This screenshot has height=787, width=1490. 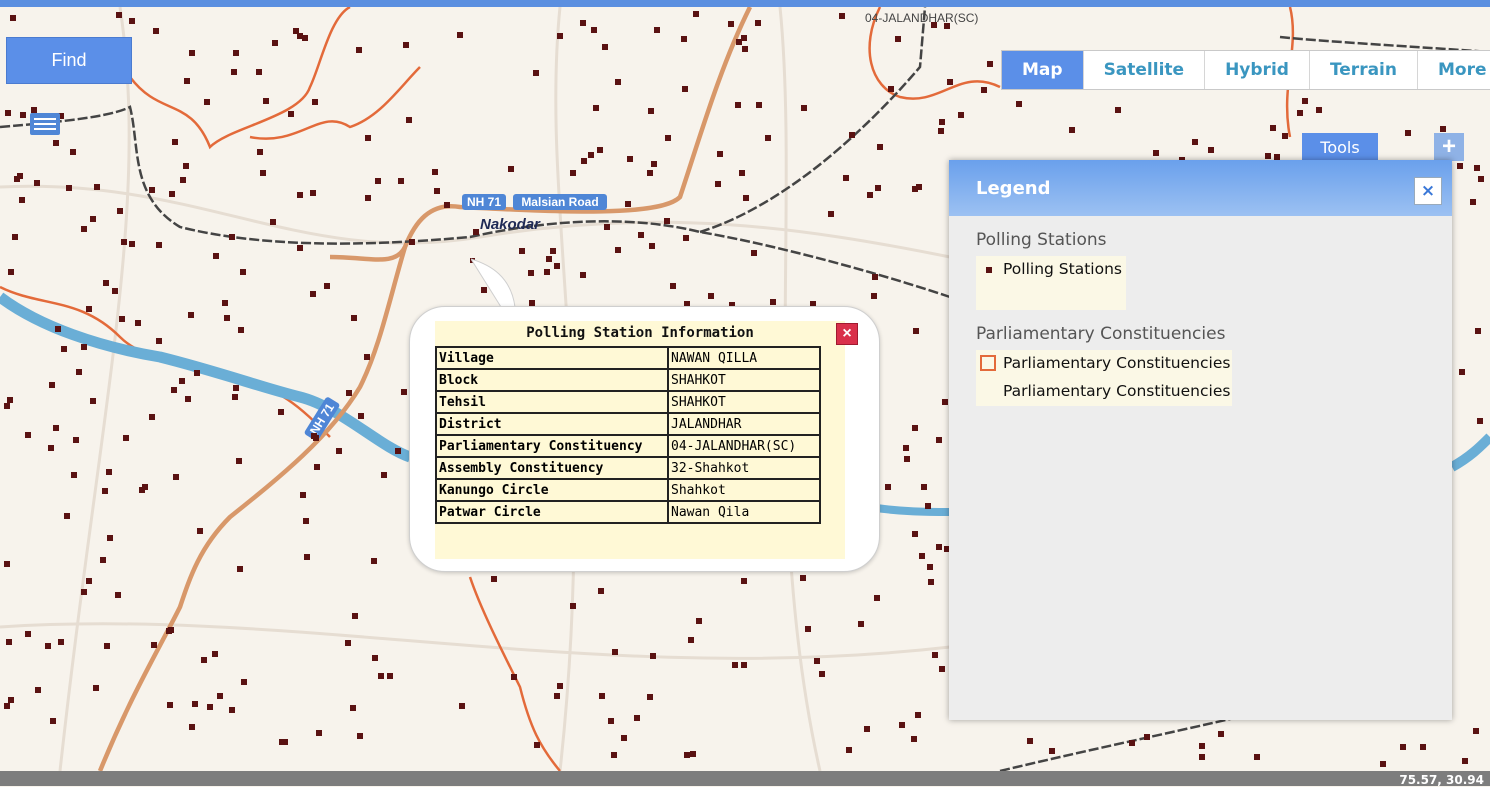 What do you see at coordinates (1449, 147) in the screenshot?
I see `zoom-in-button: +` at bounding box center [1449, 147].